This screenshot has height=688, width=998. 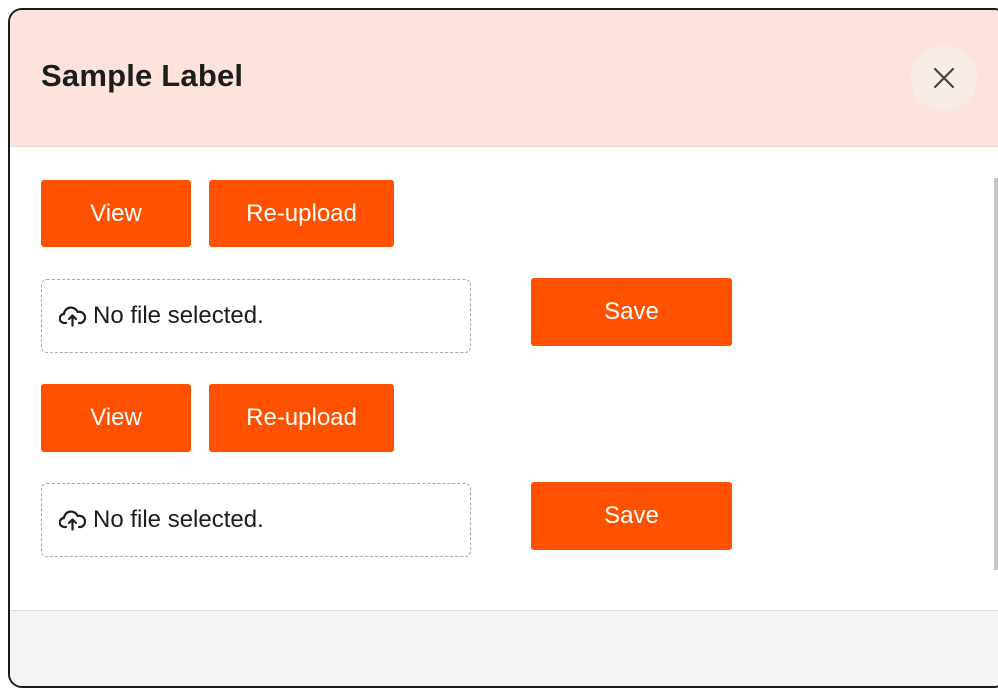 What do you see at coordinates (996, 374) in the screenshot?
I see `scrollbar` at bounding box center [996, 374].